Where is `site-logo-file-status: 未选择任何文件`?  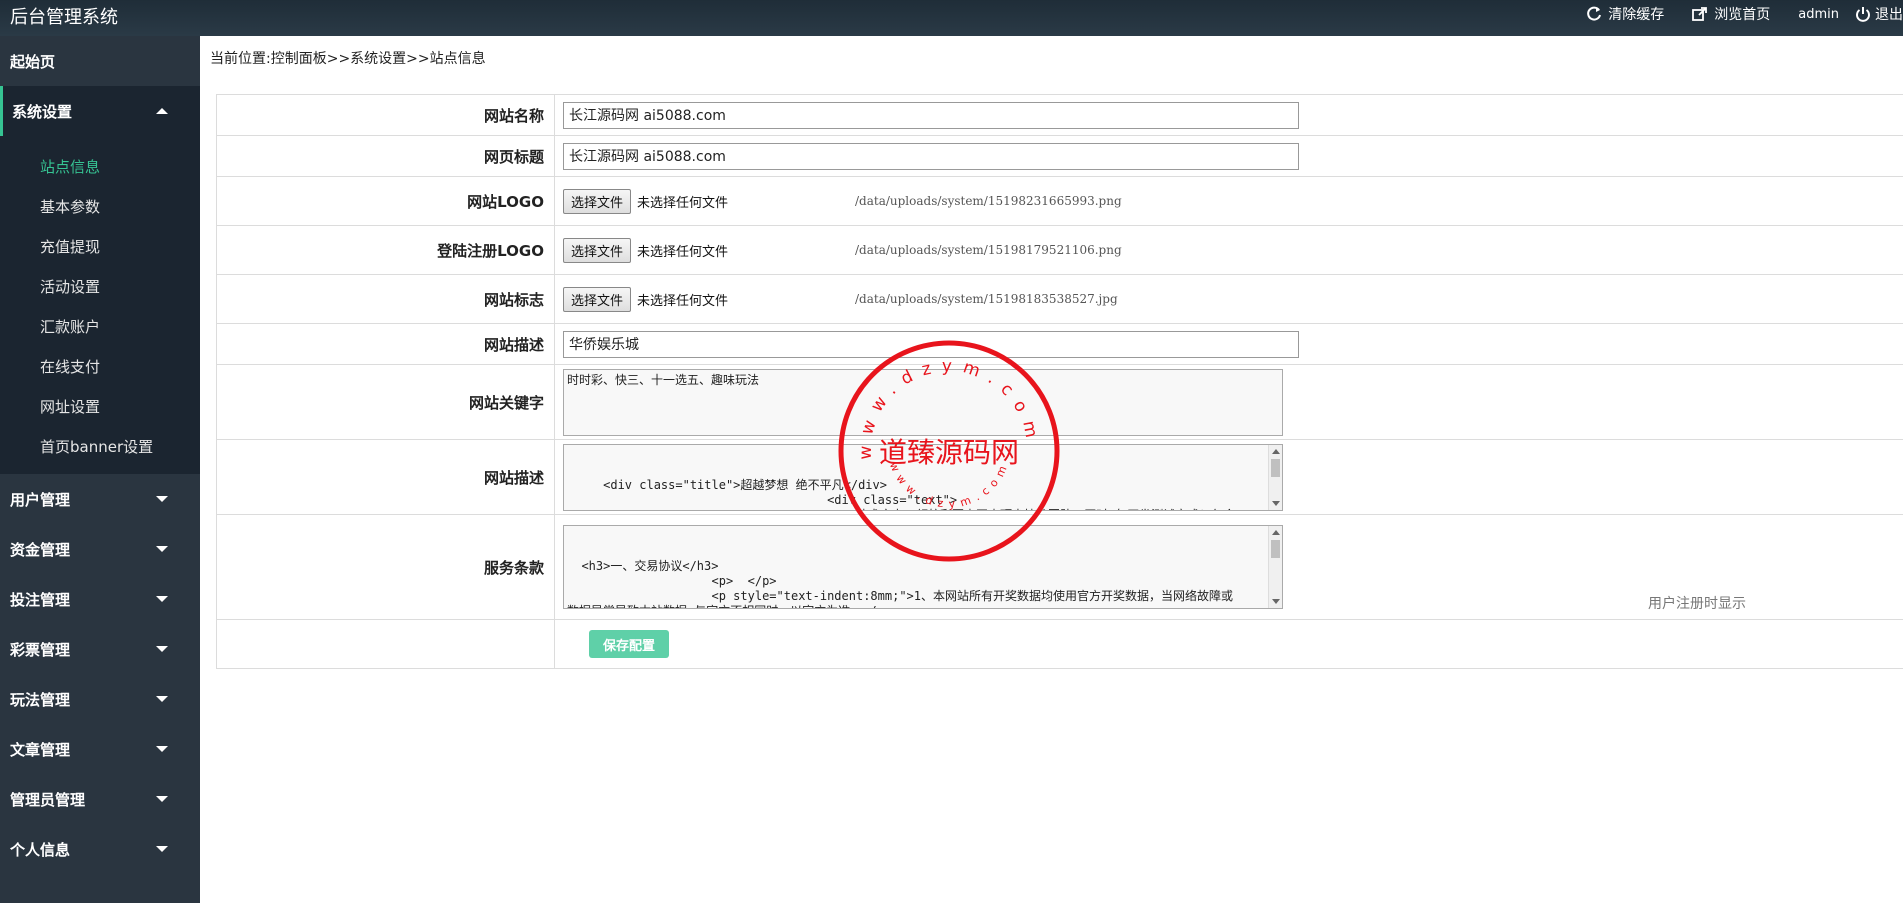
site-logo-file-status: 未选择任何文件 is located at coordinates (683, 203).